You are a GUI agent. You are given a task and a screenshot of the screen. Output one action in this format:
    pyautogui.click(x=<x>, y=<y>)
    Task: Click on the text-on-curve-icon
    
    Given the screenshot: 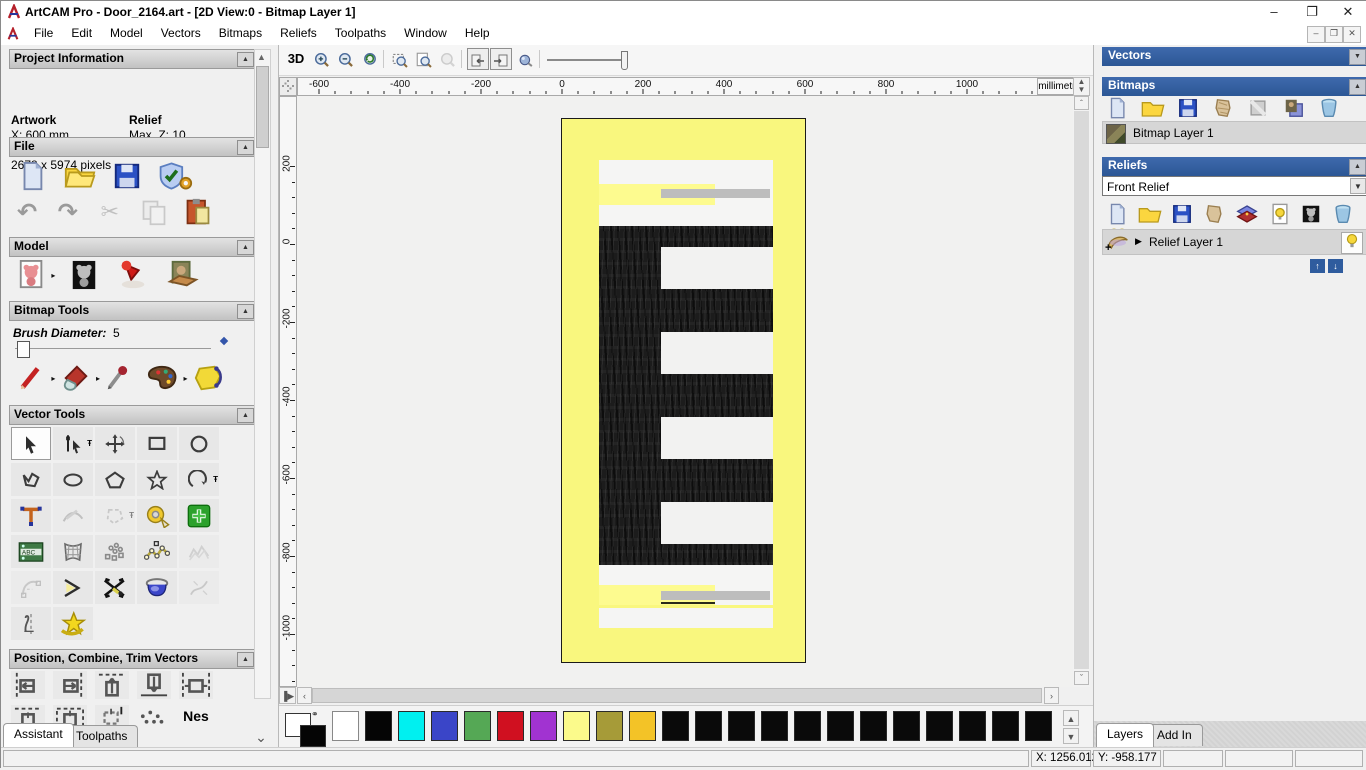 What is the action you would take?
    pyautogui.click(x=73, y=515)
    